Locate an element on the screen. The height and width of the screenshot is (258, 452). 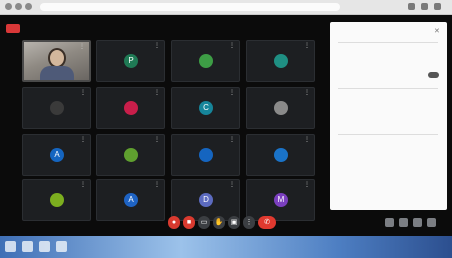
file-explorer-icon is located at coordinates (44, 246).